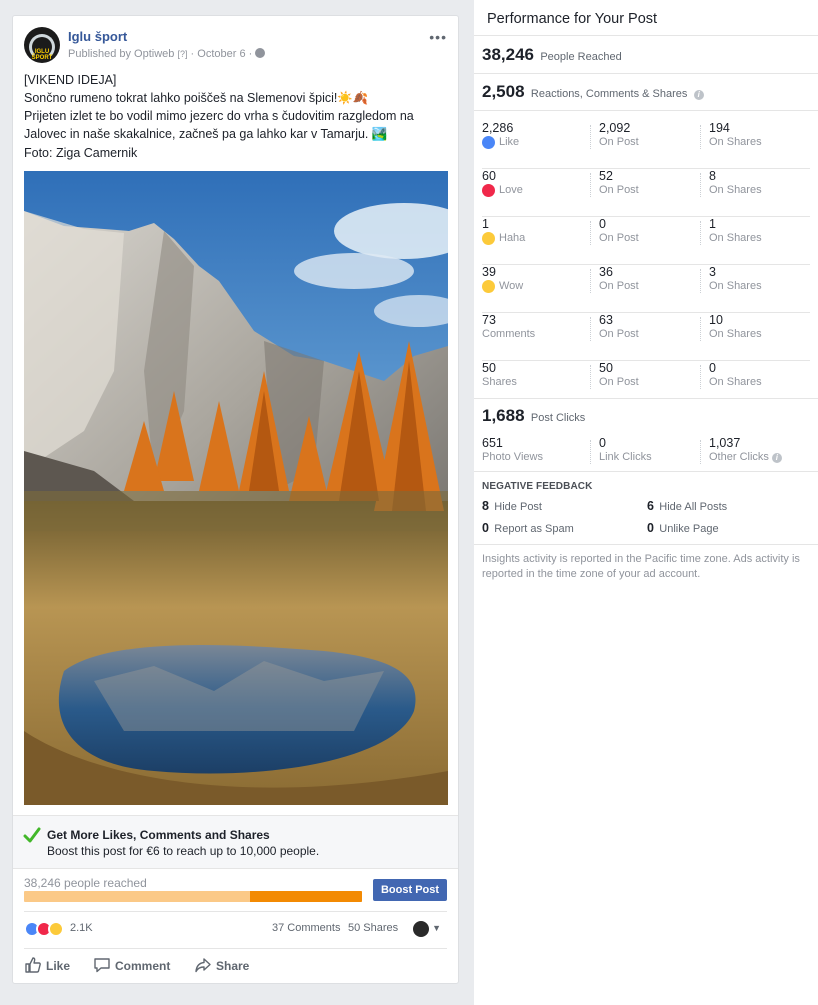 The width and height of the screenshot is (818, 1005). I want to click on page-avatar: IGLU ŠPORT, so click(42, 45).